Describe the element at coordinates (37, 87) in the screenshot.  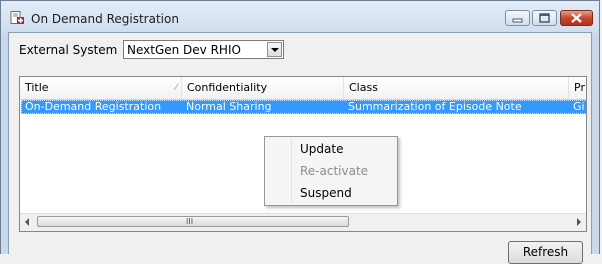
I see `column-header-label: Title` at that location.